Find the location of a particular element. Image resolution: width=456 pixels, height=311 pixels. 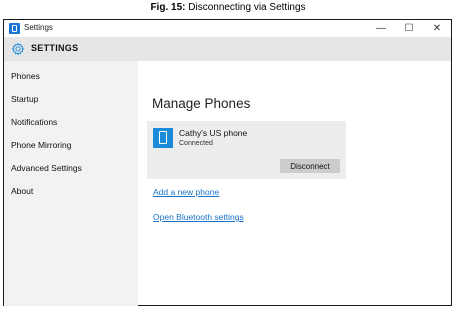

title-bar: Settings — ☐ ✕ is located at coordinates (227, 28).